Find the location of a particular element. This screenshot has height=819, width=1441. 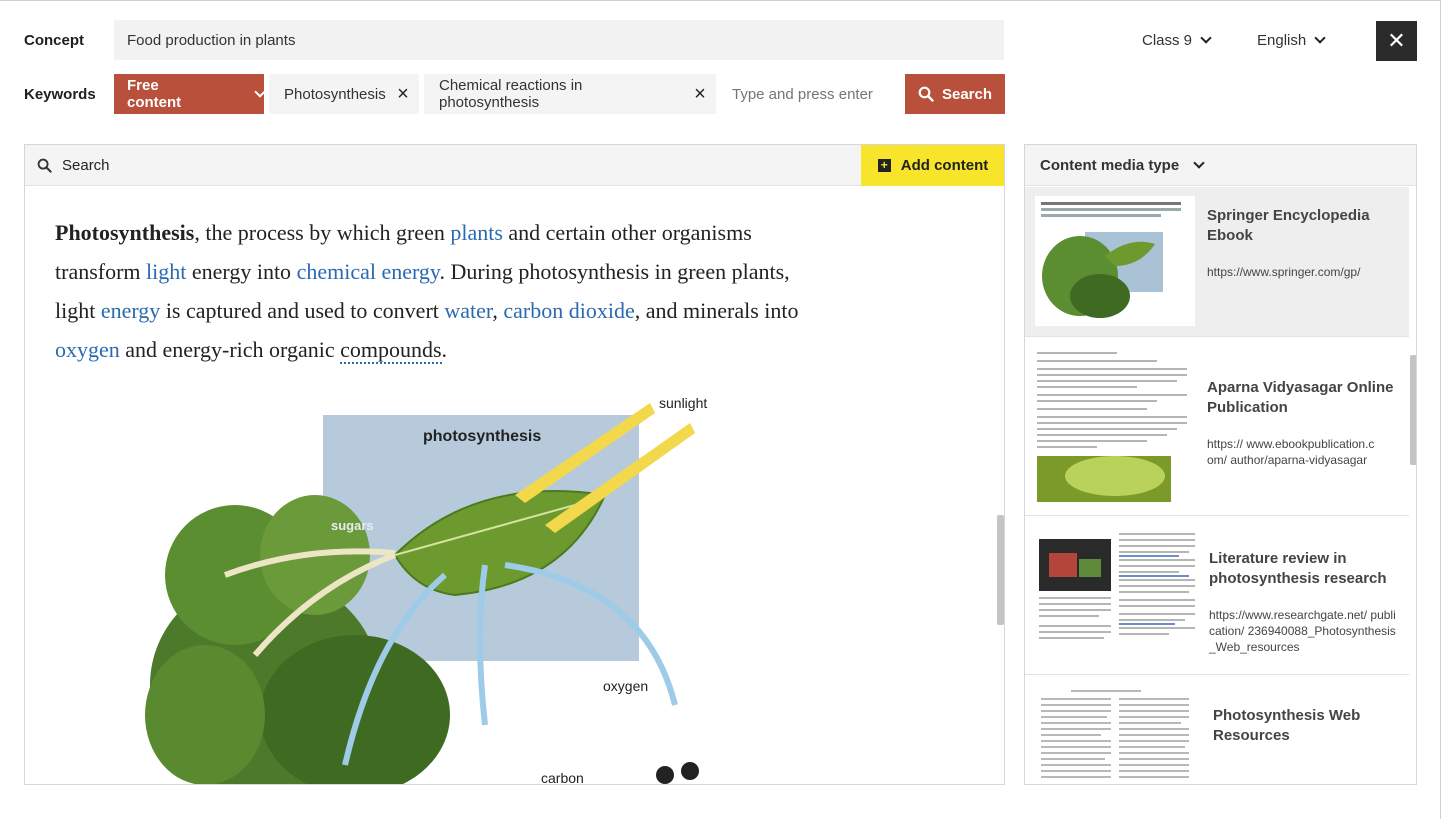

article-text-span: , and minerals into is located at coordinates (716, 310).